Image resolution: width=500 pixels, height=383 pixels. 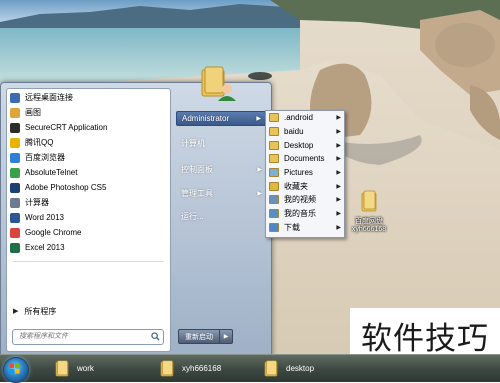 I want to click on all-programs-button: ▶ 所有程序, so click(x=91, y=311).